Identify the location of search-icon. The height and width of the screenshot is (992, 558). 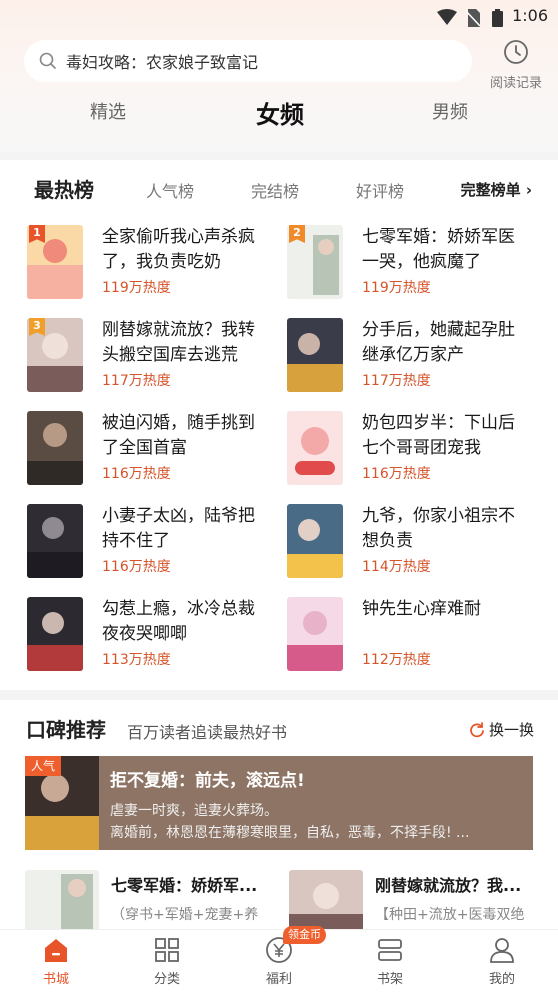
(47, 60).